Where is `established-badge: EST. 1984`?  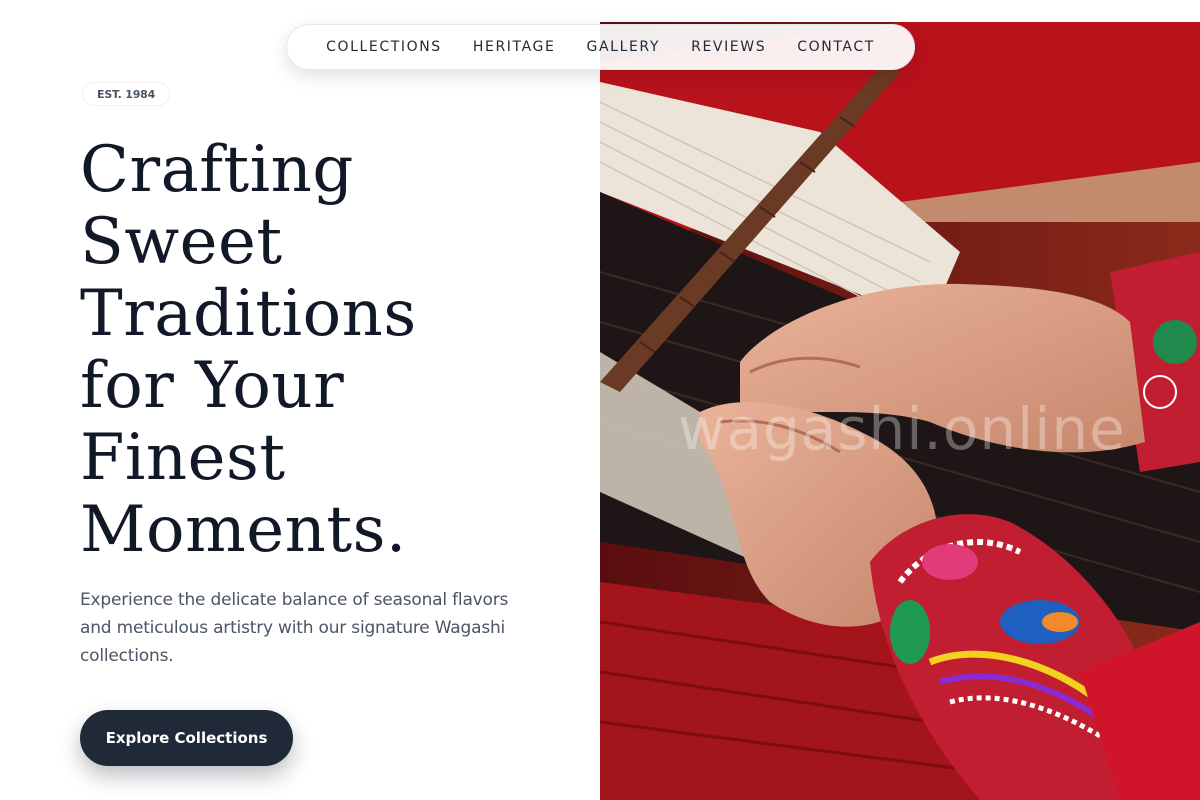 established-badge: EST. 1984 is located at coordinates (126, 94).